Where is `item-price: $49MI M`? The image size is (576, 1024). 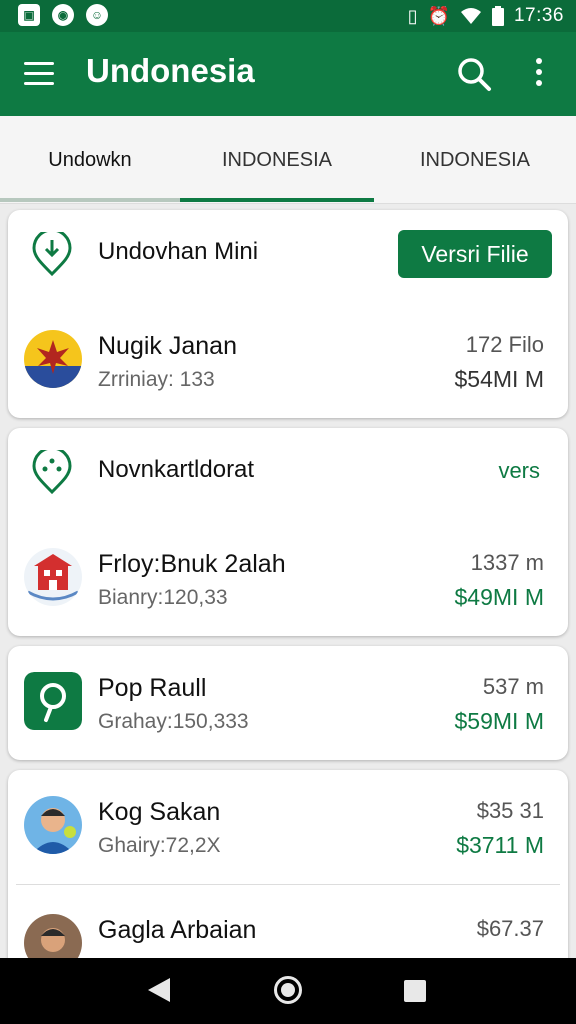
item-price: $49MI M is located at coordinates (499, 597).